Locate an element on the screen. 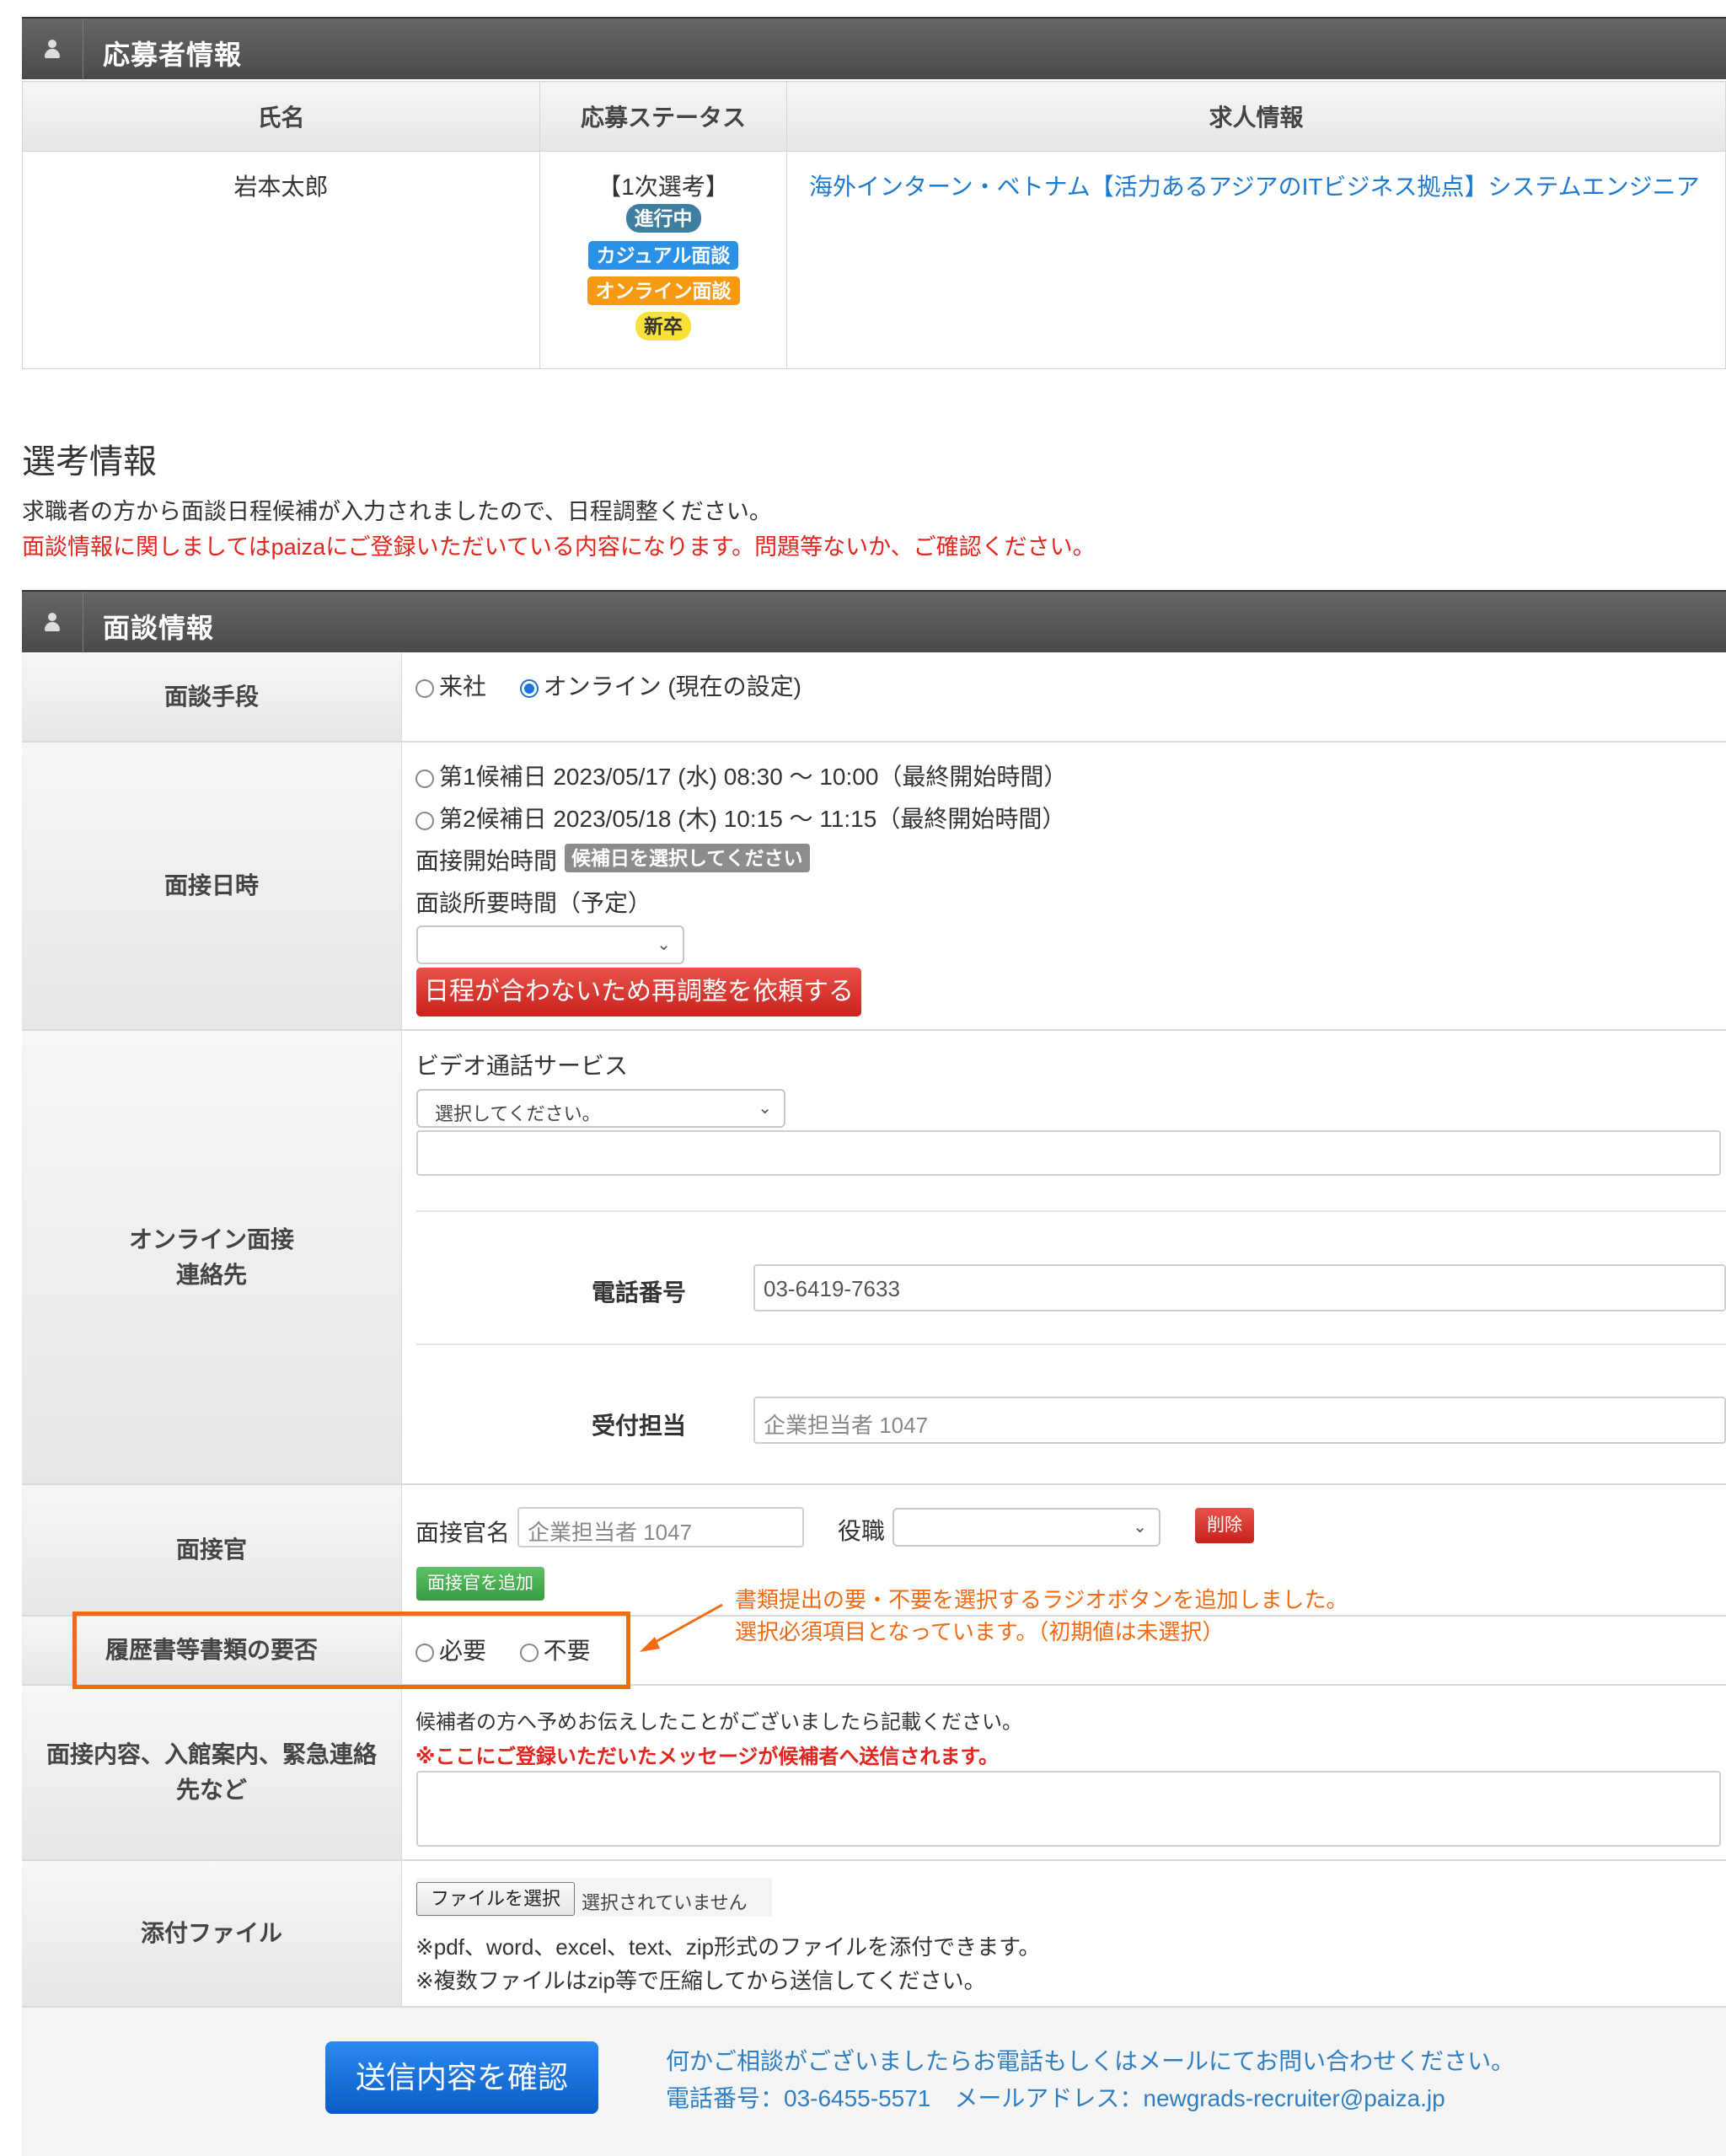  job-cell: 海外インターン・ベトナム【活力あるアジアのITビジネス拠点】システムエンジニア is located at coordinates (1256, 260).